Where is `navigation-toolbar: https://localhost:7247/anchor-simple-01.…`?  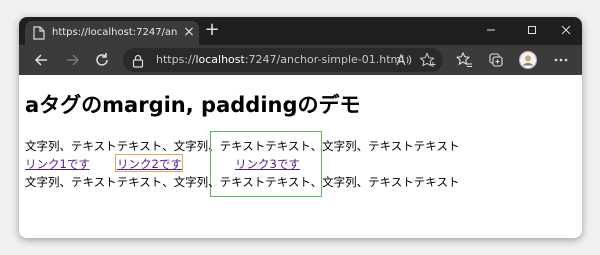
navigation-toolbar: https://localhost:7247/anchor-simple-01.… is located at coordinates (300, 60).